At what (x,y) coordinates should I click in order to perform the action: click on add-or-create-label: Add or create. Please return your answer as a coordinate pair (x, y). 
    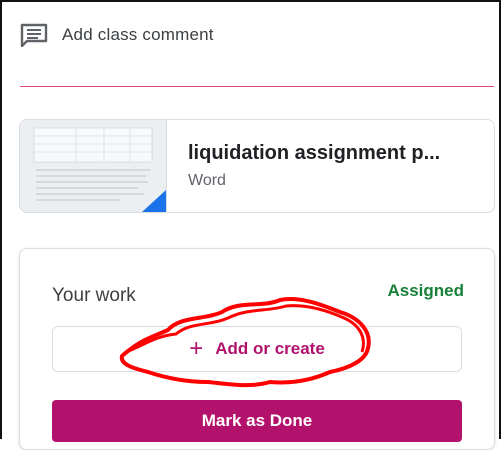
    Looking at the image, I should click on (270, 348).